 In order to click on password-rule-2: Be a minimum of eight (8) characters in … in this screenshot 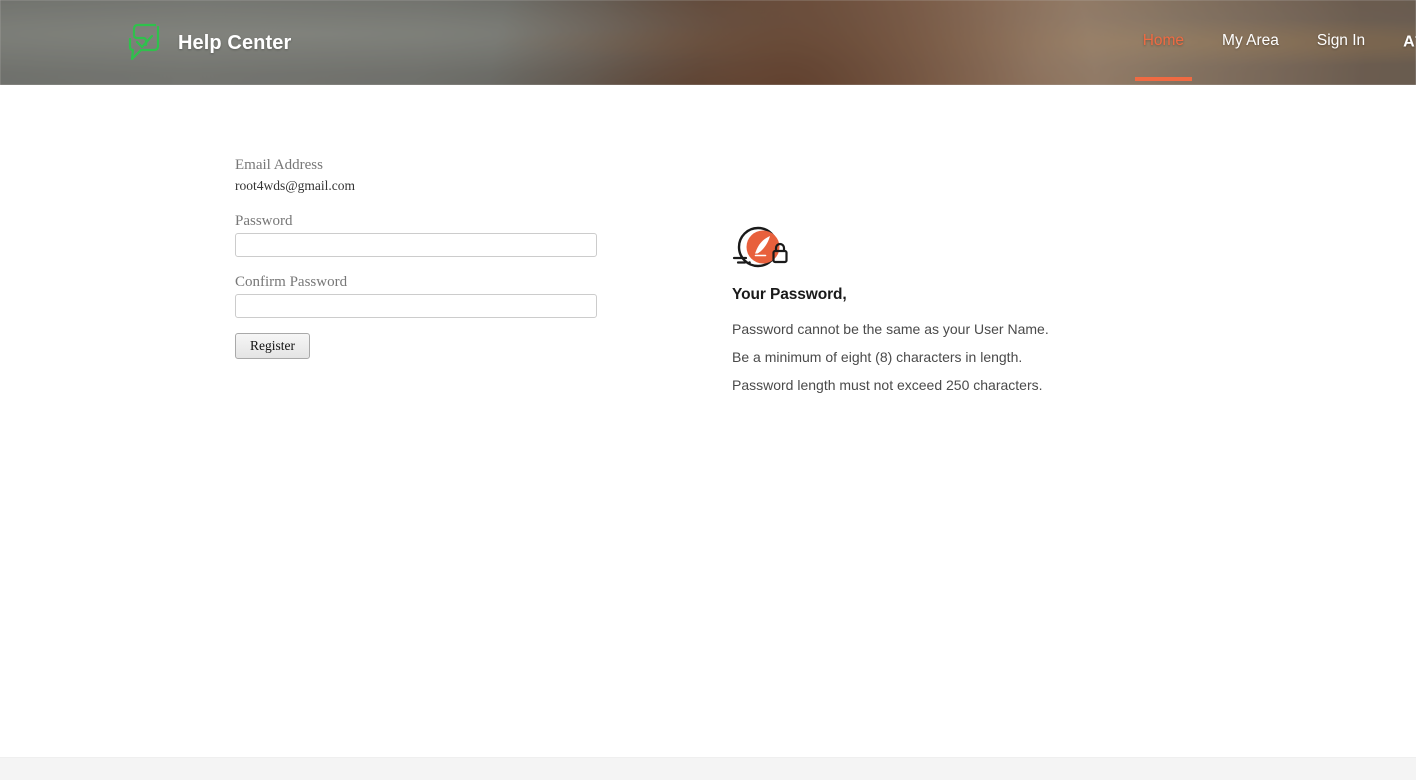, I will do `click(877, 357)`.